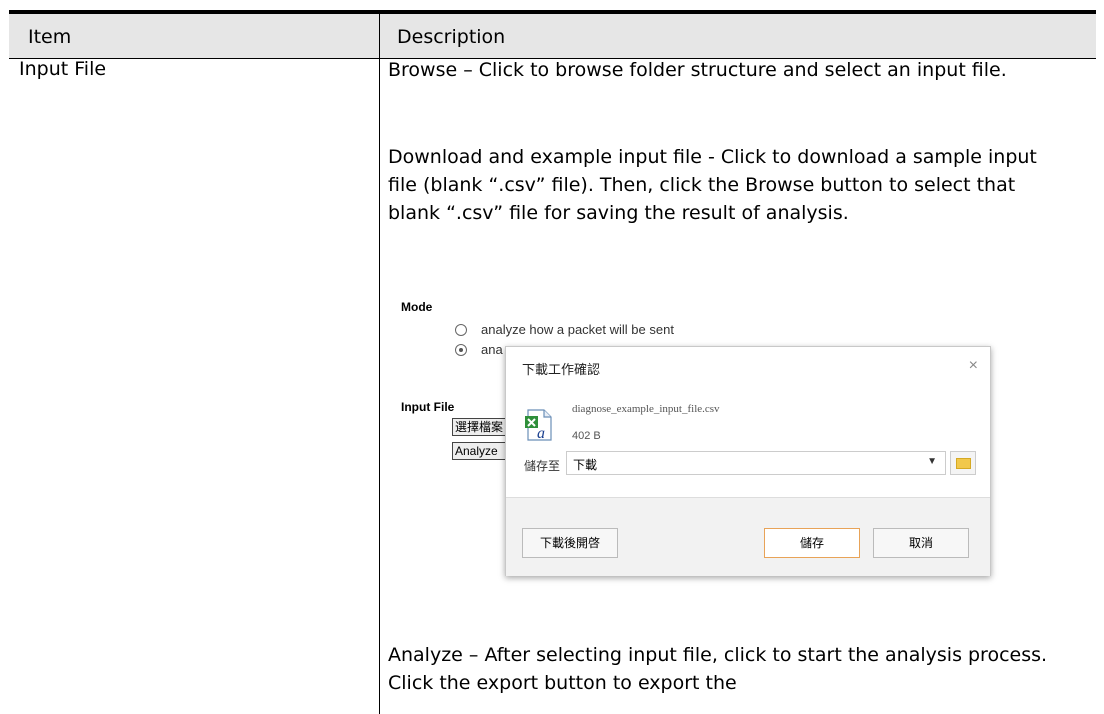 Image resolution: width=1104 pixels, height=714 pixels. Describe the element at coordinates (921, 543) in the screenshot. I see `cancel-button: 取消` at that location.